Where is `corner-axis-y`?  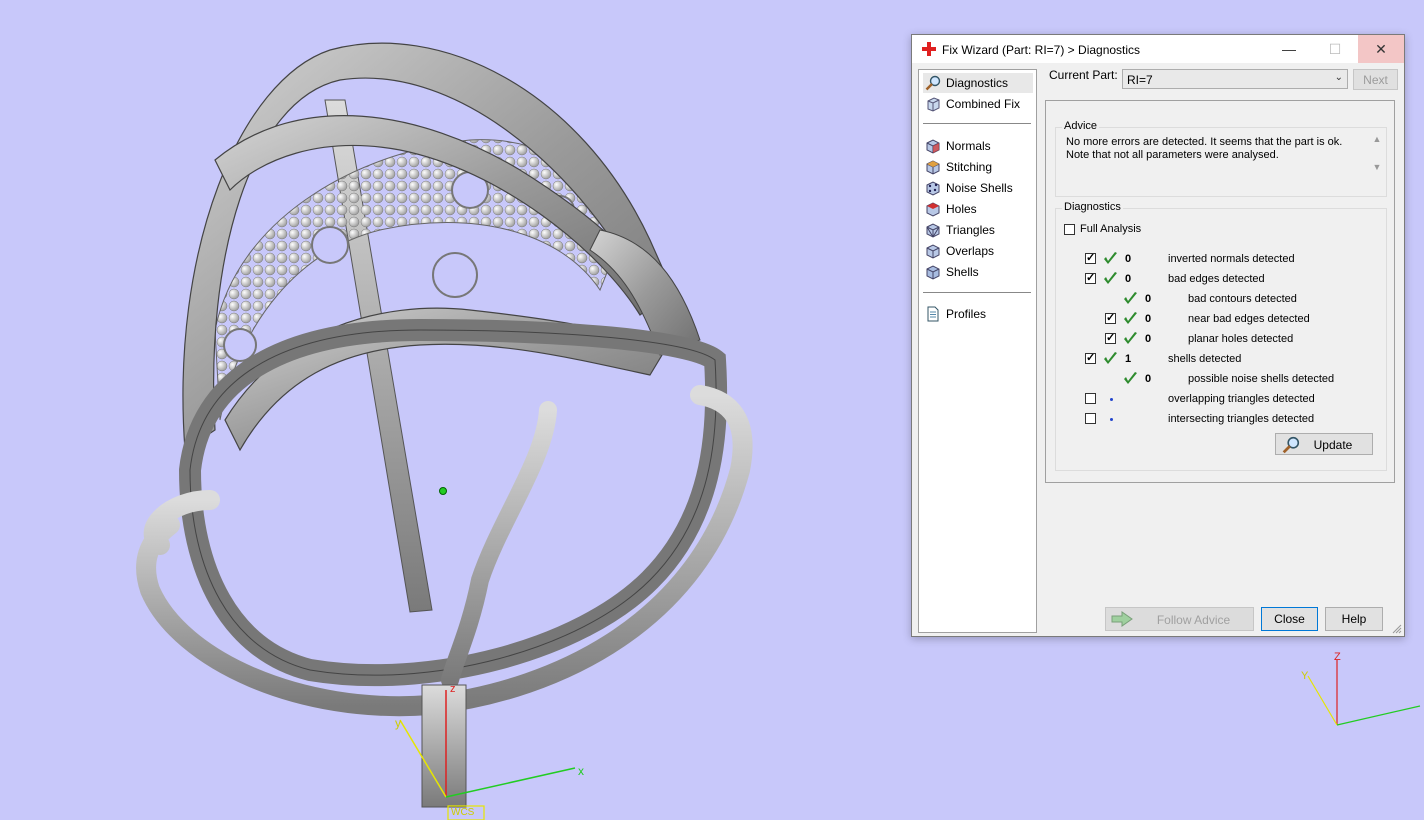 corner-axis-y is located at coordinates (1322, 700).